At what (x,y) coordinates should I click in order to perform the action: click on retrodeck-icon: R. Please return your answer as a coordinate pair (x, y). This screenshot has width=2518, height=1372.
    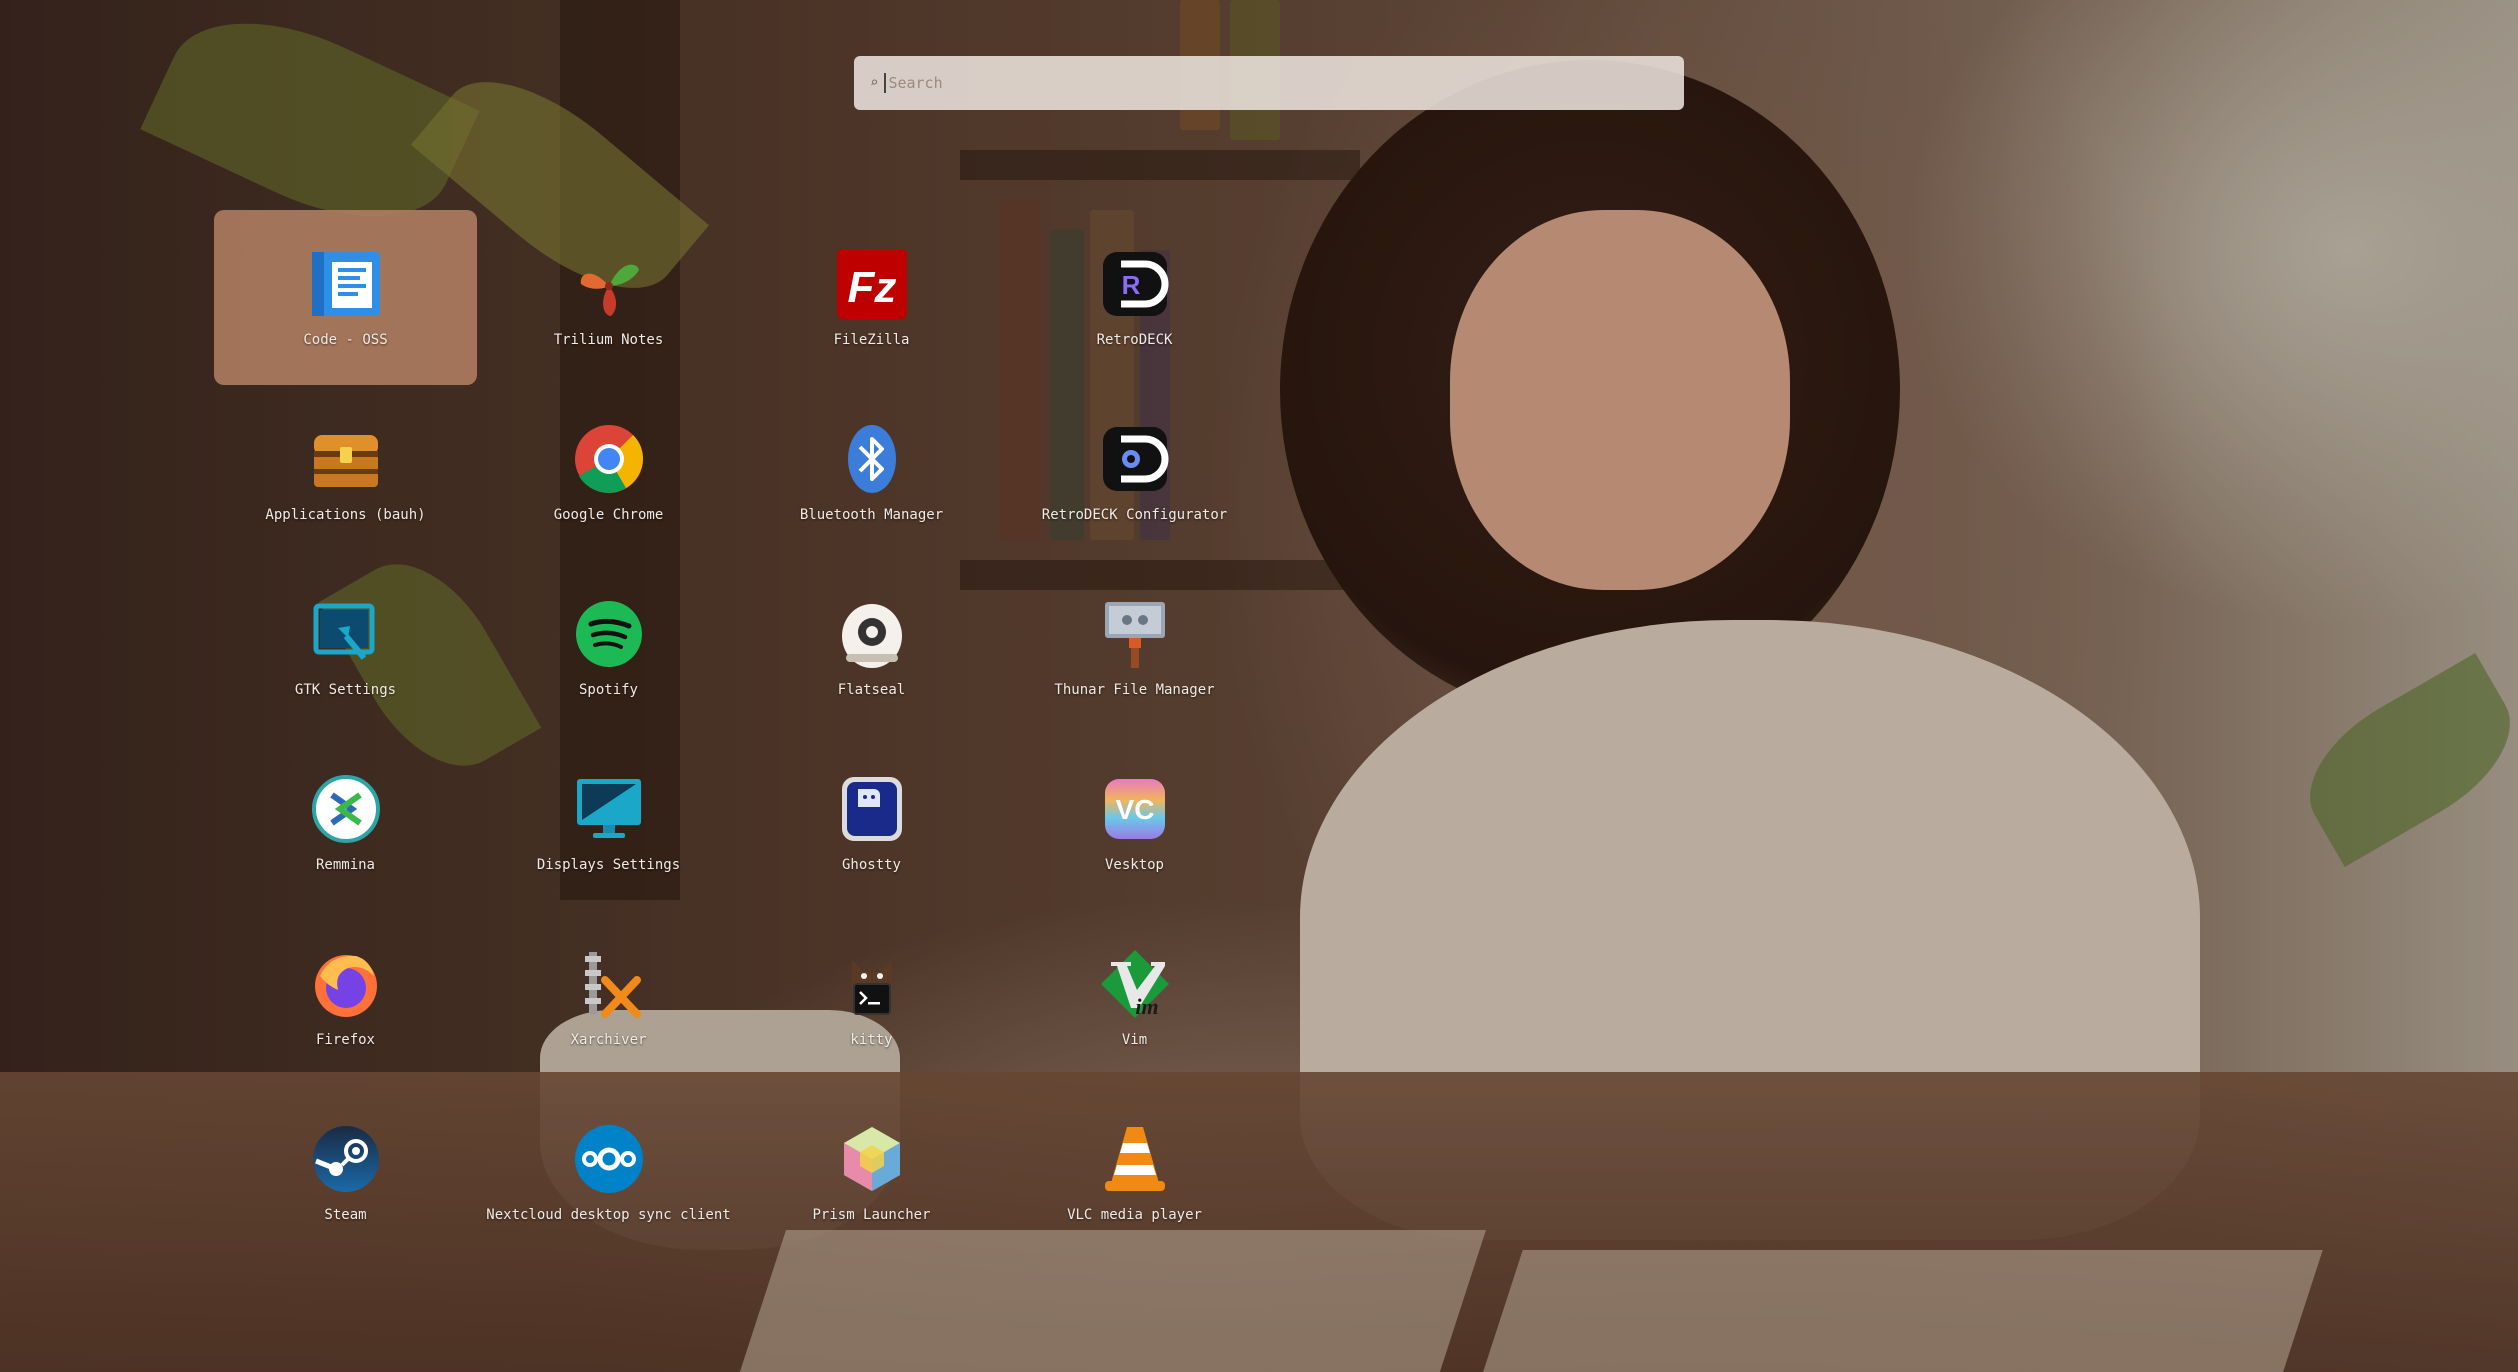
    Looking at the image, I should click on (1135, 284).